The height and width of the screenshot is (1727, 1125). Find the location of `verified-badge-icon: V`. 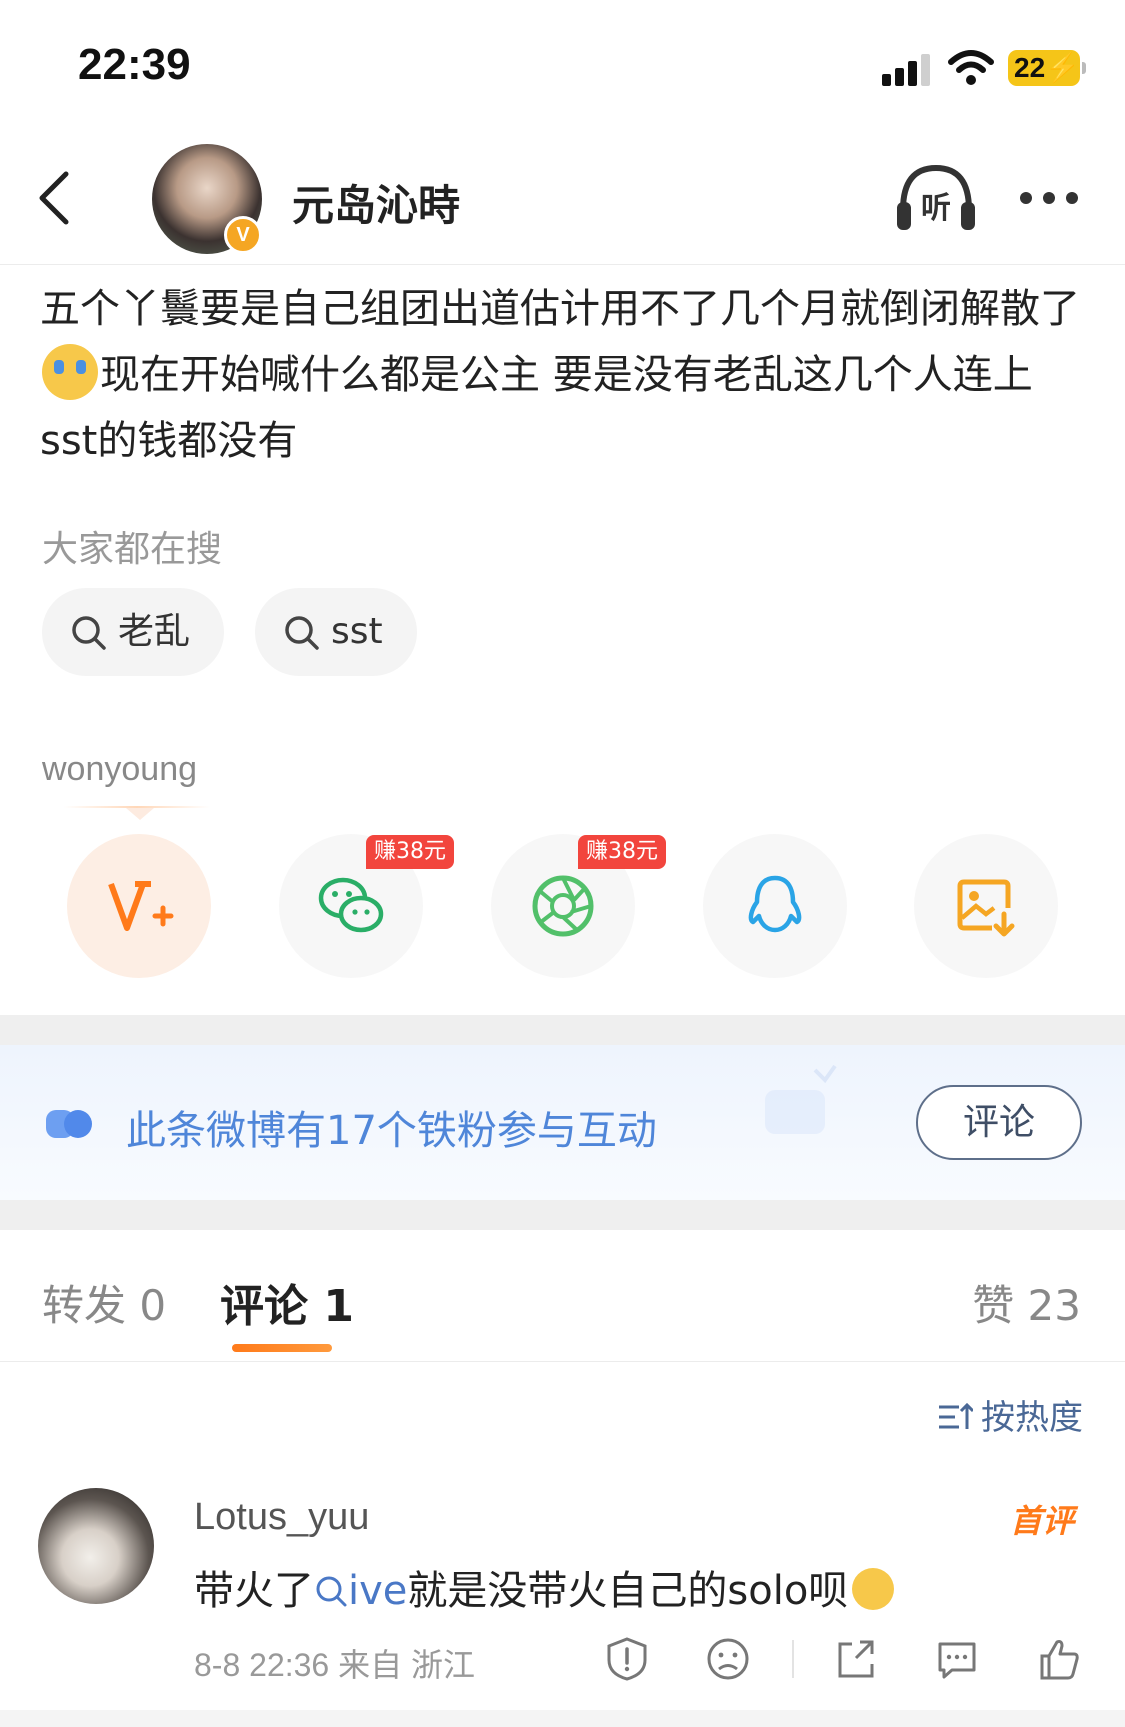

verified-badge-icon: V is located at coordinates (243, 235).